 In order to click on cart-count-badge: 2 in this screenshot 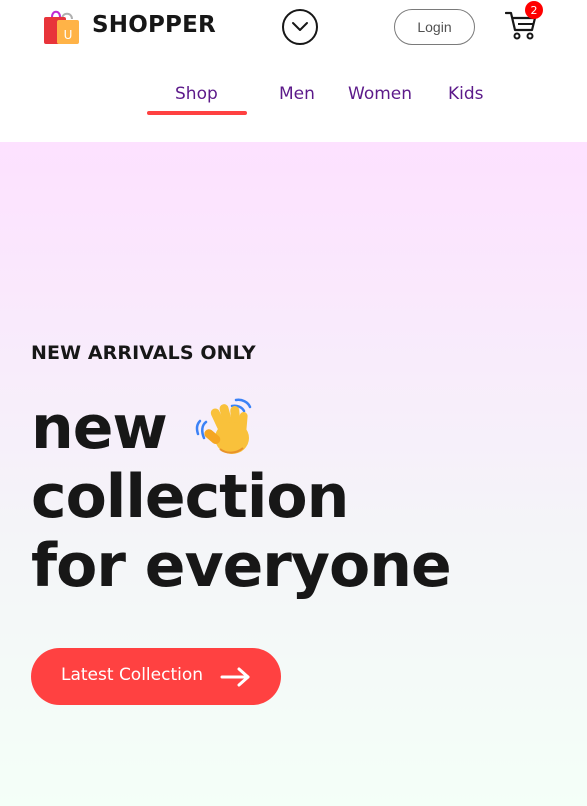, I will do `click(534, 10)`.